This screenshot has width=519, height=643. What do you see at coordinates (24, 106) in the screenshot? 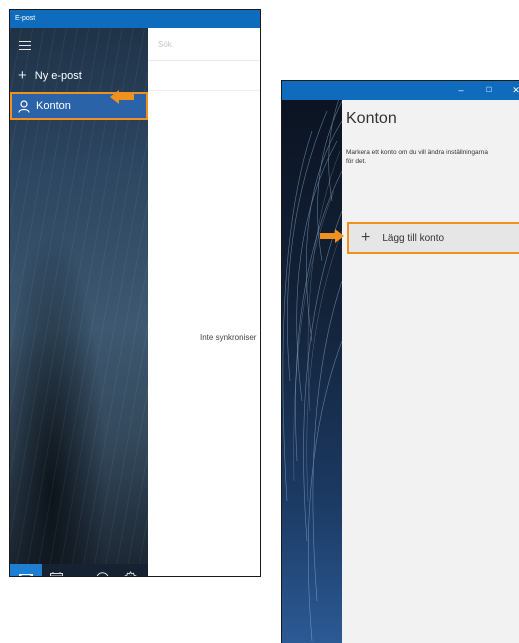
I see `person-icon` at bounding box center [24, 106].